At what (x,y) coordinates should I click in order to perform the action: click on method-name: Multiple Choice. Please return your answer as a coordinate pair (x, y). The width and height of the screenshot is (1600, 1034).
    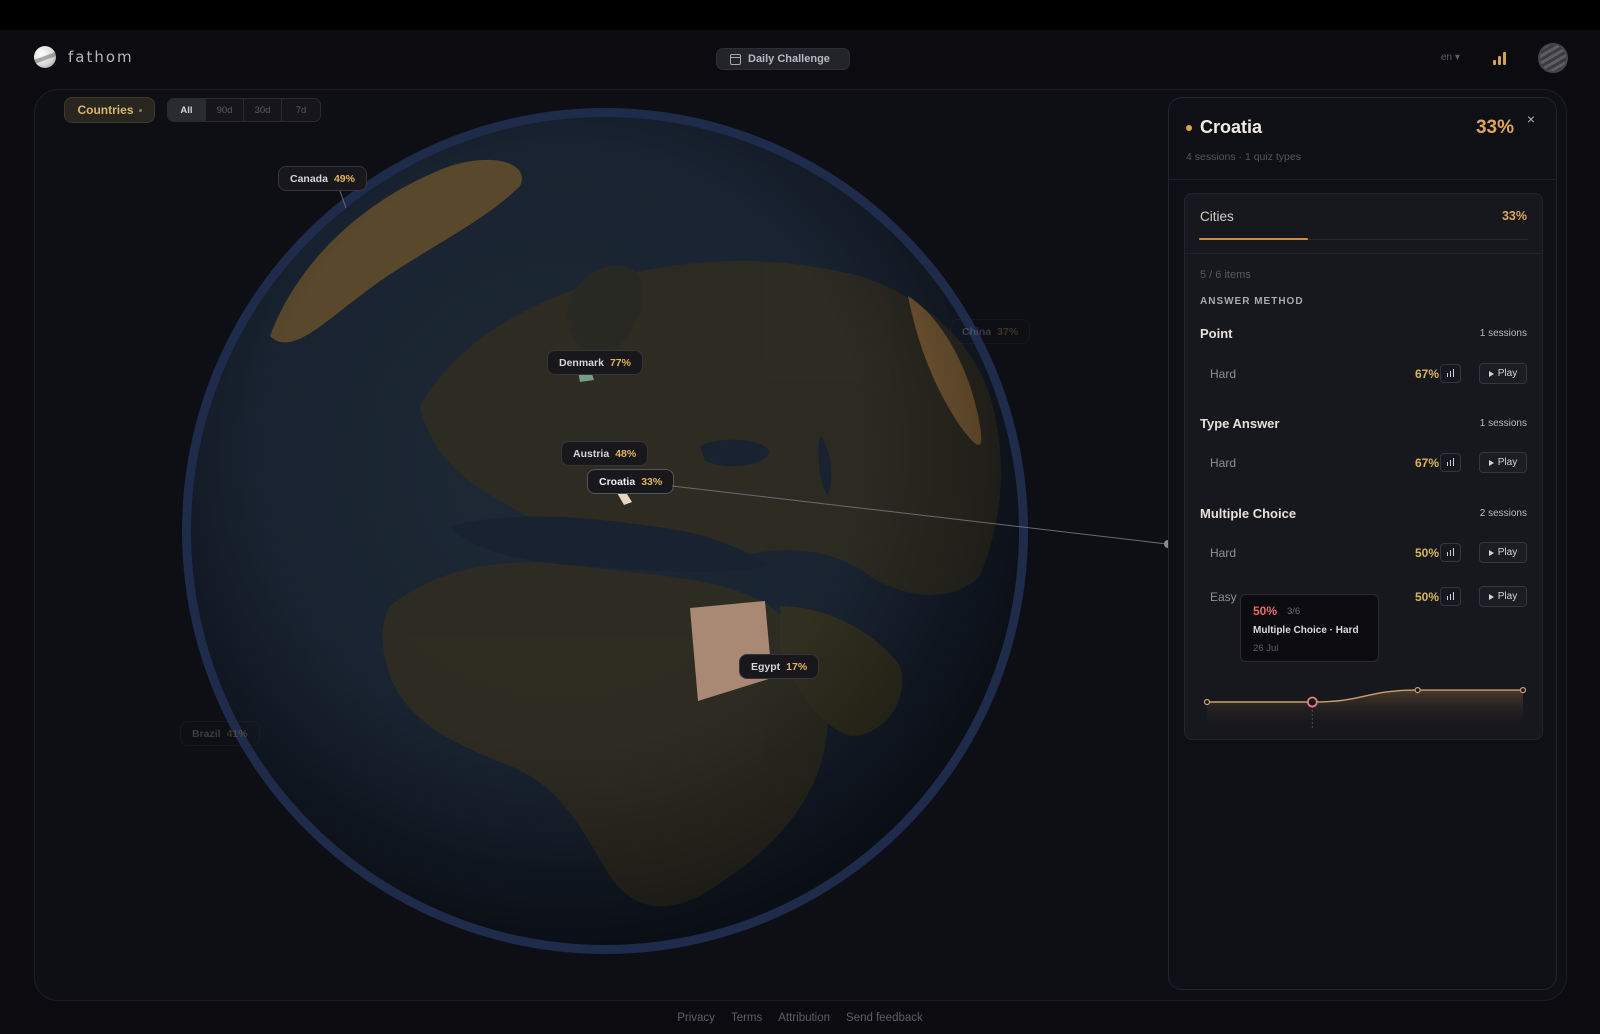
    Looking at the image, I should click on (1248, 513).